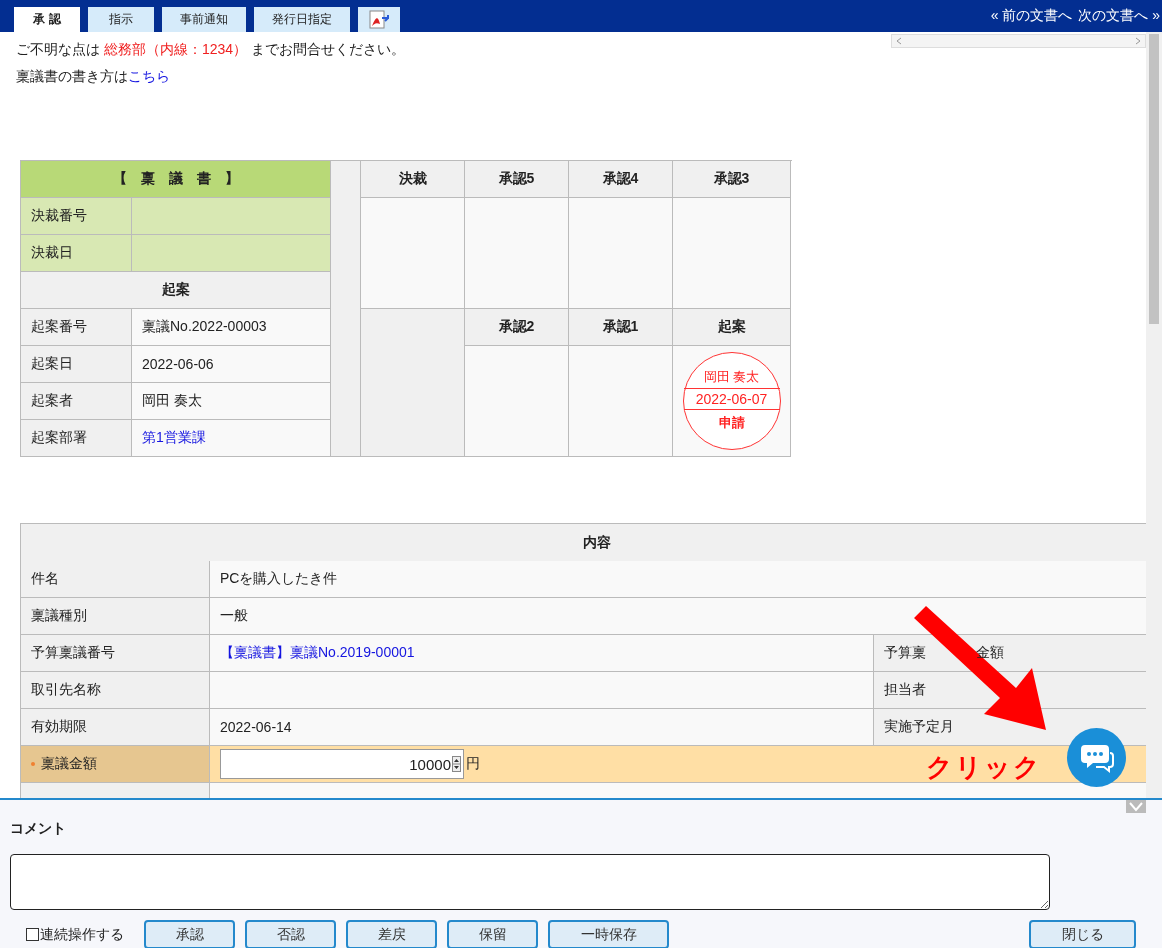  Describe the element at coordinates (905, 690) in the screenshot. I see `field-label: 担当者` at that location.